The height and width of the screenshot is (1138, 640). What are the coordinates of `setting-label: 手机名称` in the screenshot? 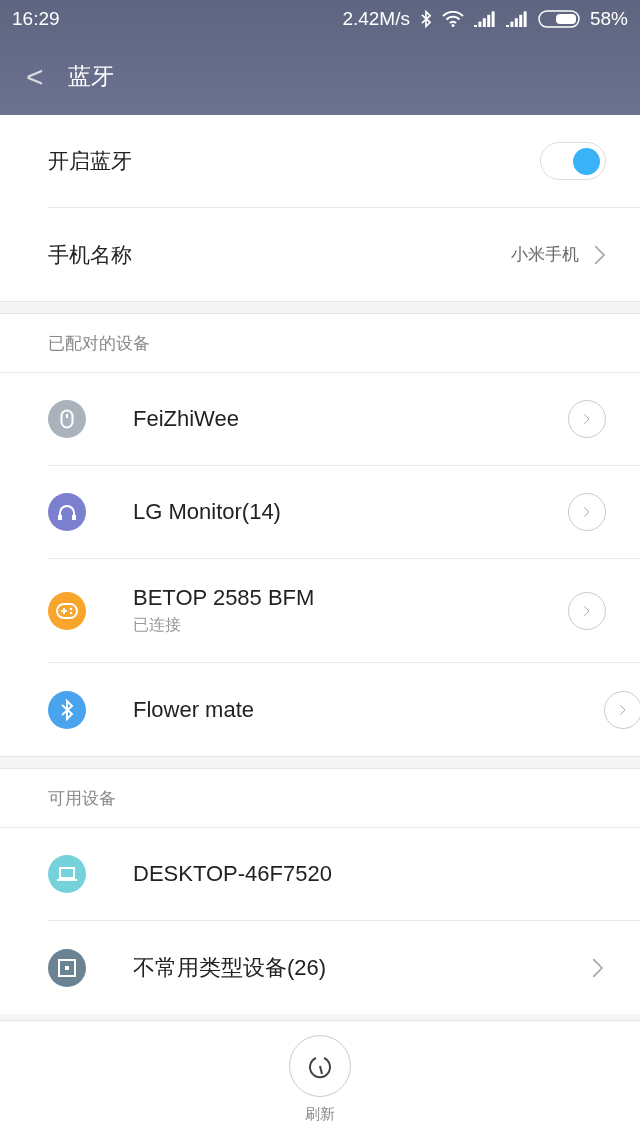 It's located at (90, 254).